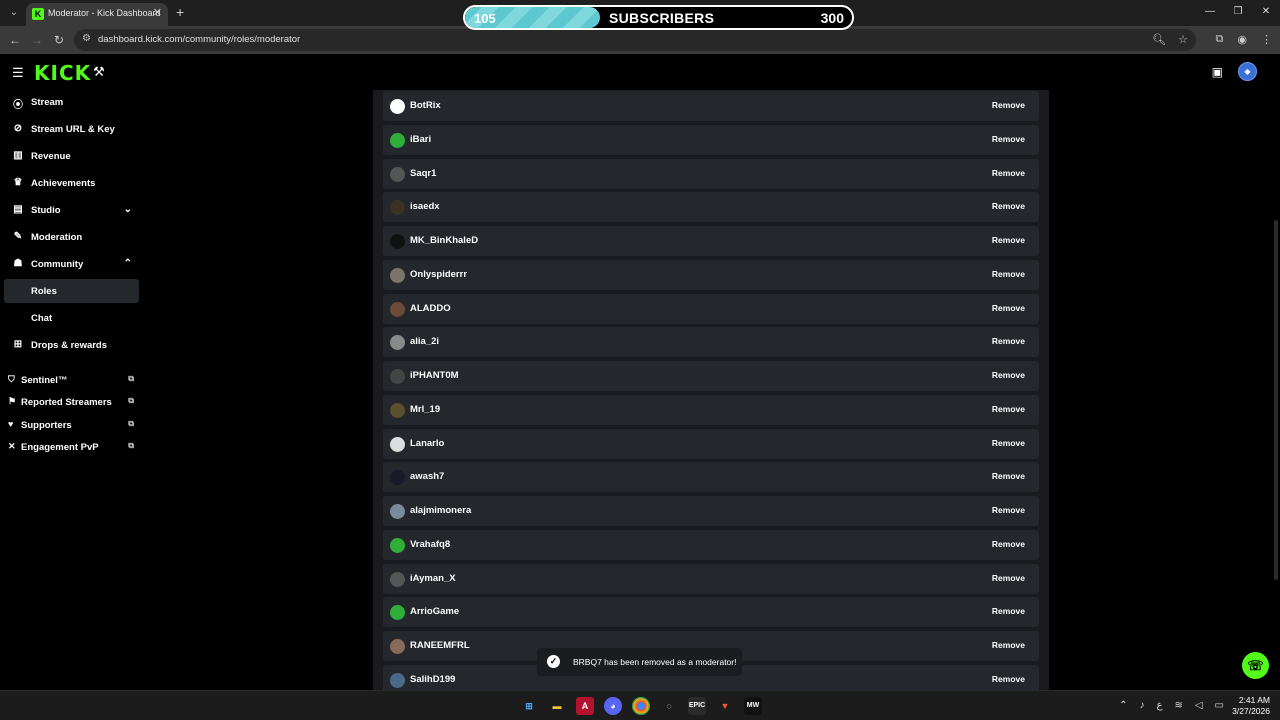  I want to click on moderator-name: alia_2i, so click(424, 341).